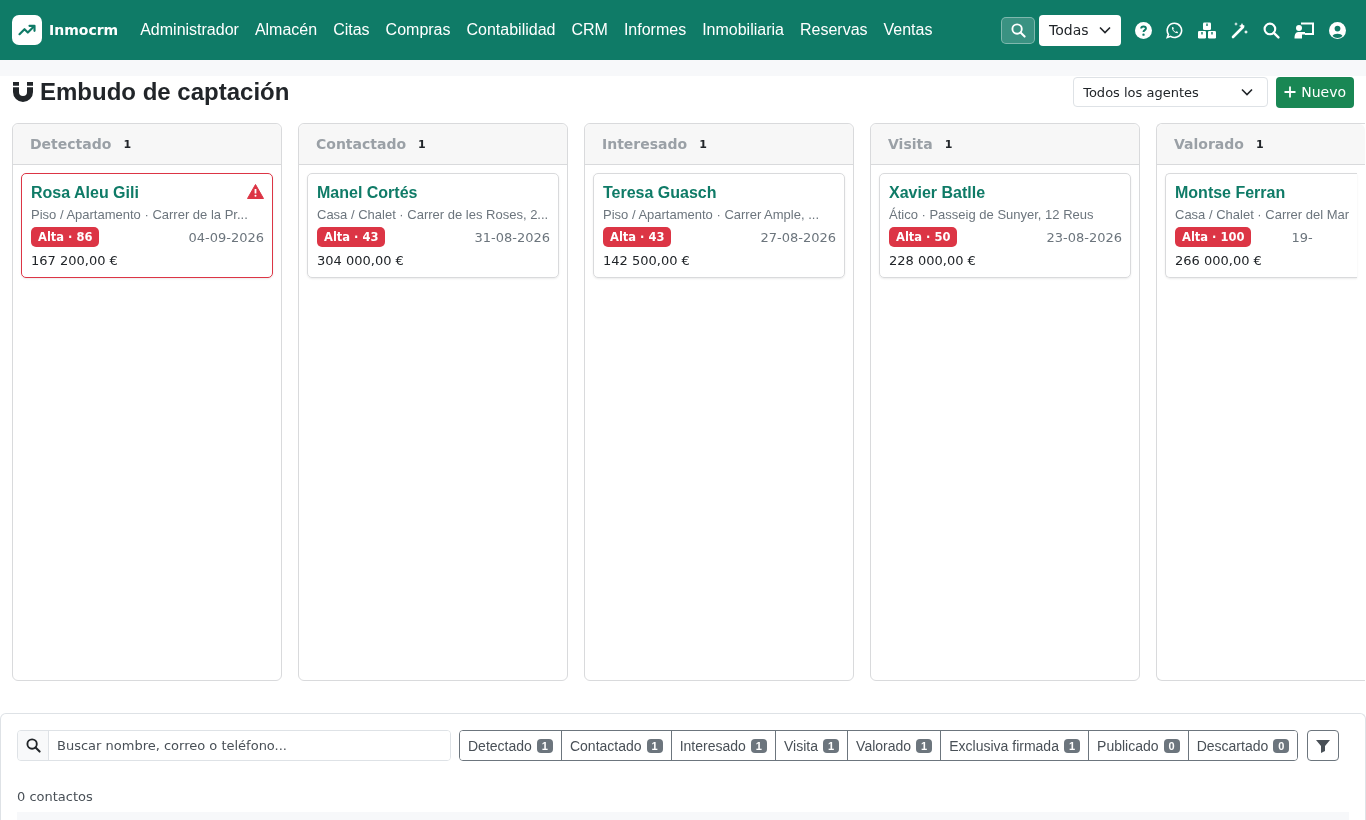 The height and width of the screenshot is (820, 1366). I want to click on lead-price: 142 500,00 €, so click(647, 260).